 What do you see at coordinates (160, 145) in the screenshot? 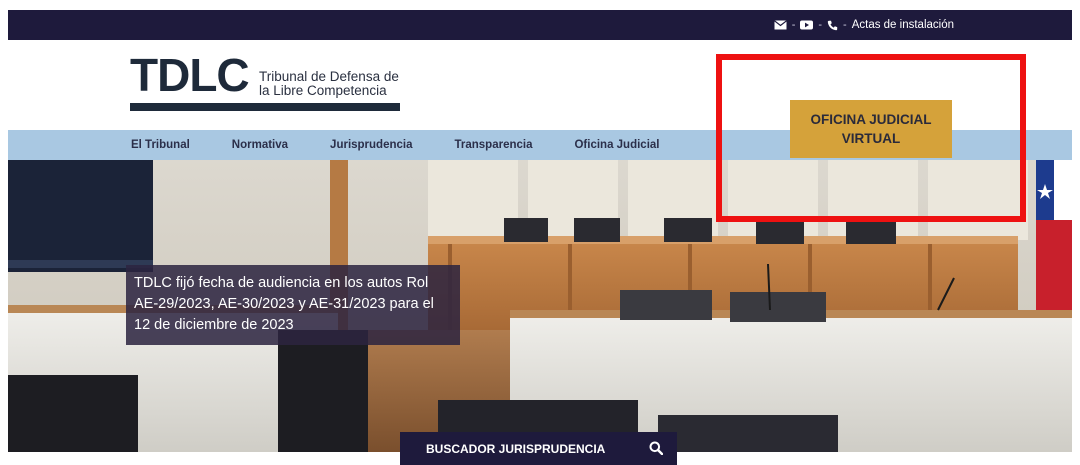
I see `nav-item-el-tribunal: El Tribunal` at bounding box center [160, 145].